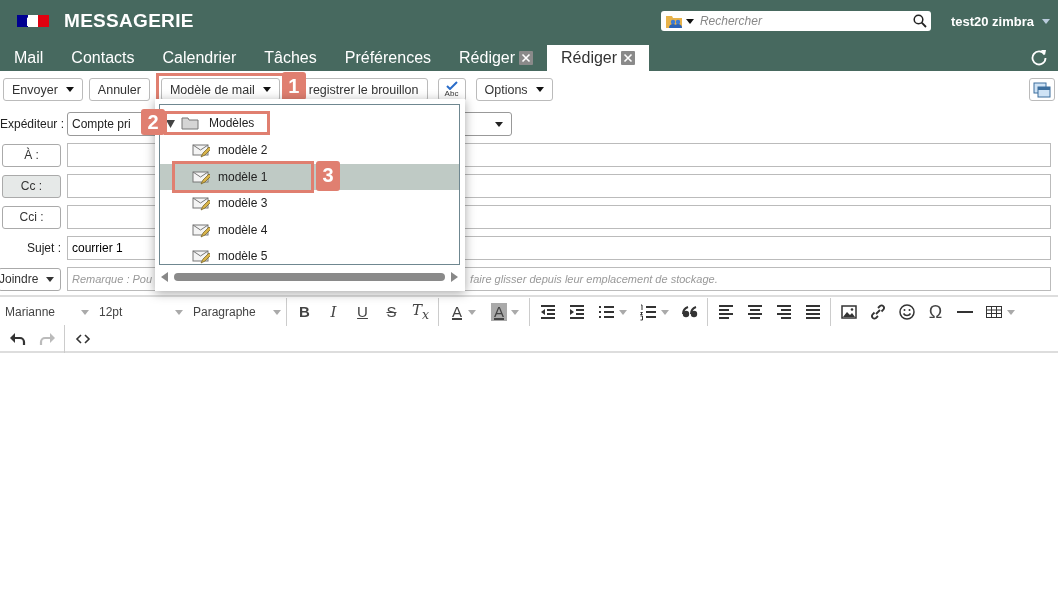 The height and width of the screenshot is (594, 1058). What do you see at coordinates (328, 175) in the screenshot?
I see `step-badge: 3` at bounding box center [328, 175].